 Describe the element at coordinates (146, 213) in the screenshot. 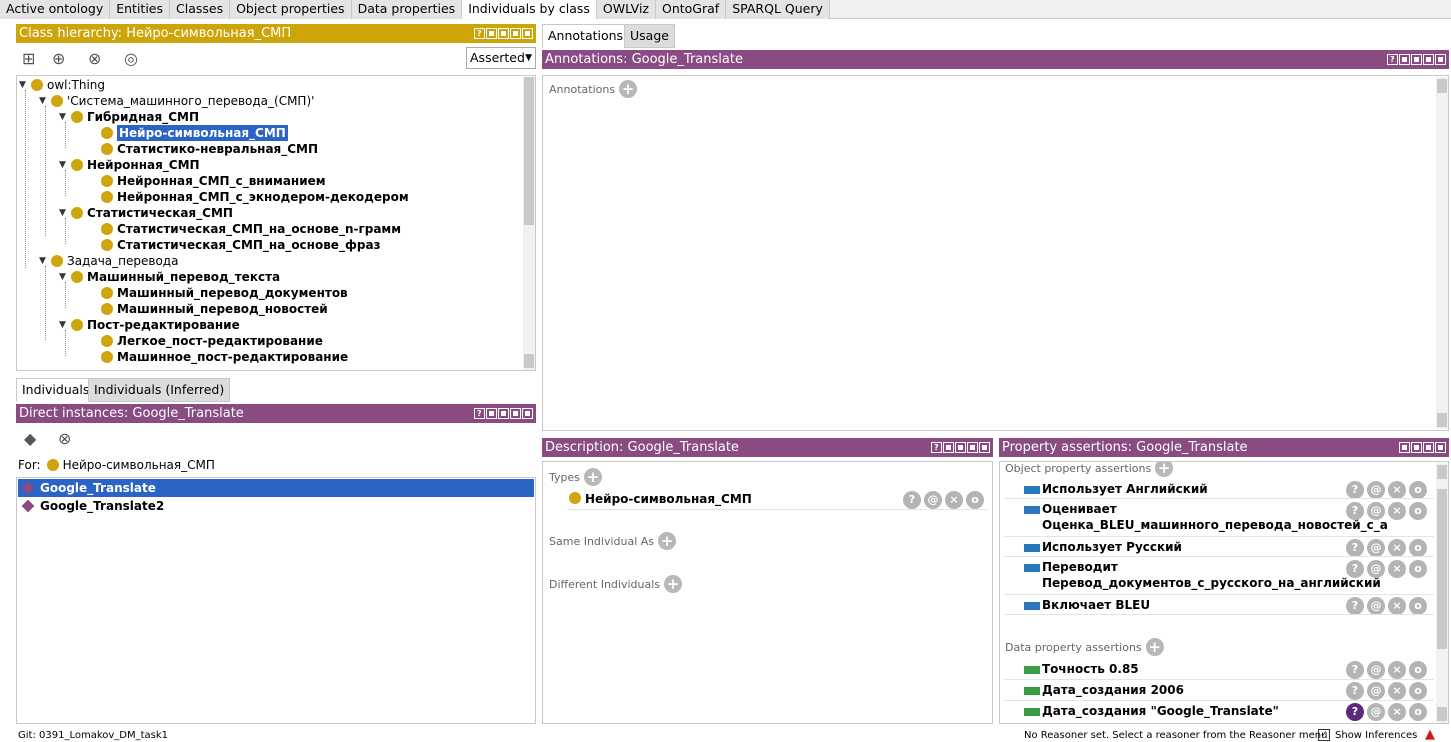

I see `tree-node-stat-smp: ▼ Статистическая_СМП` at that location.